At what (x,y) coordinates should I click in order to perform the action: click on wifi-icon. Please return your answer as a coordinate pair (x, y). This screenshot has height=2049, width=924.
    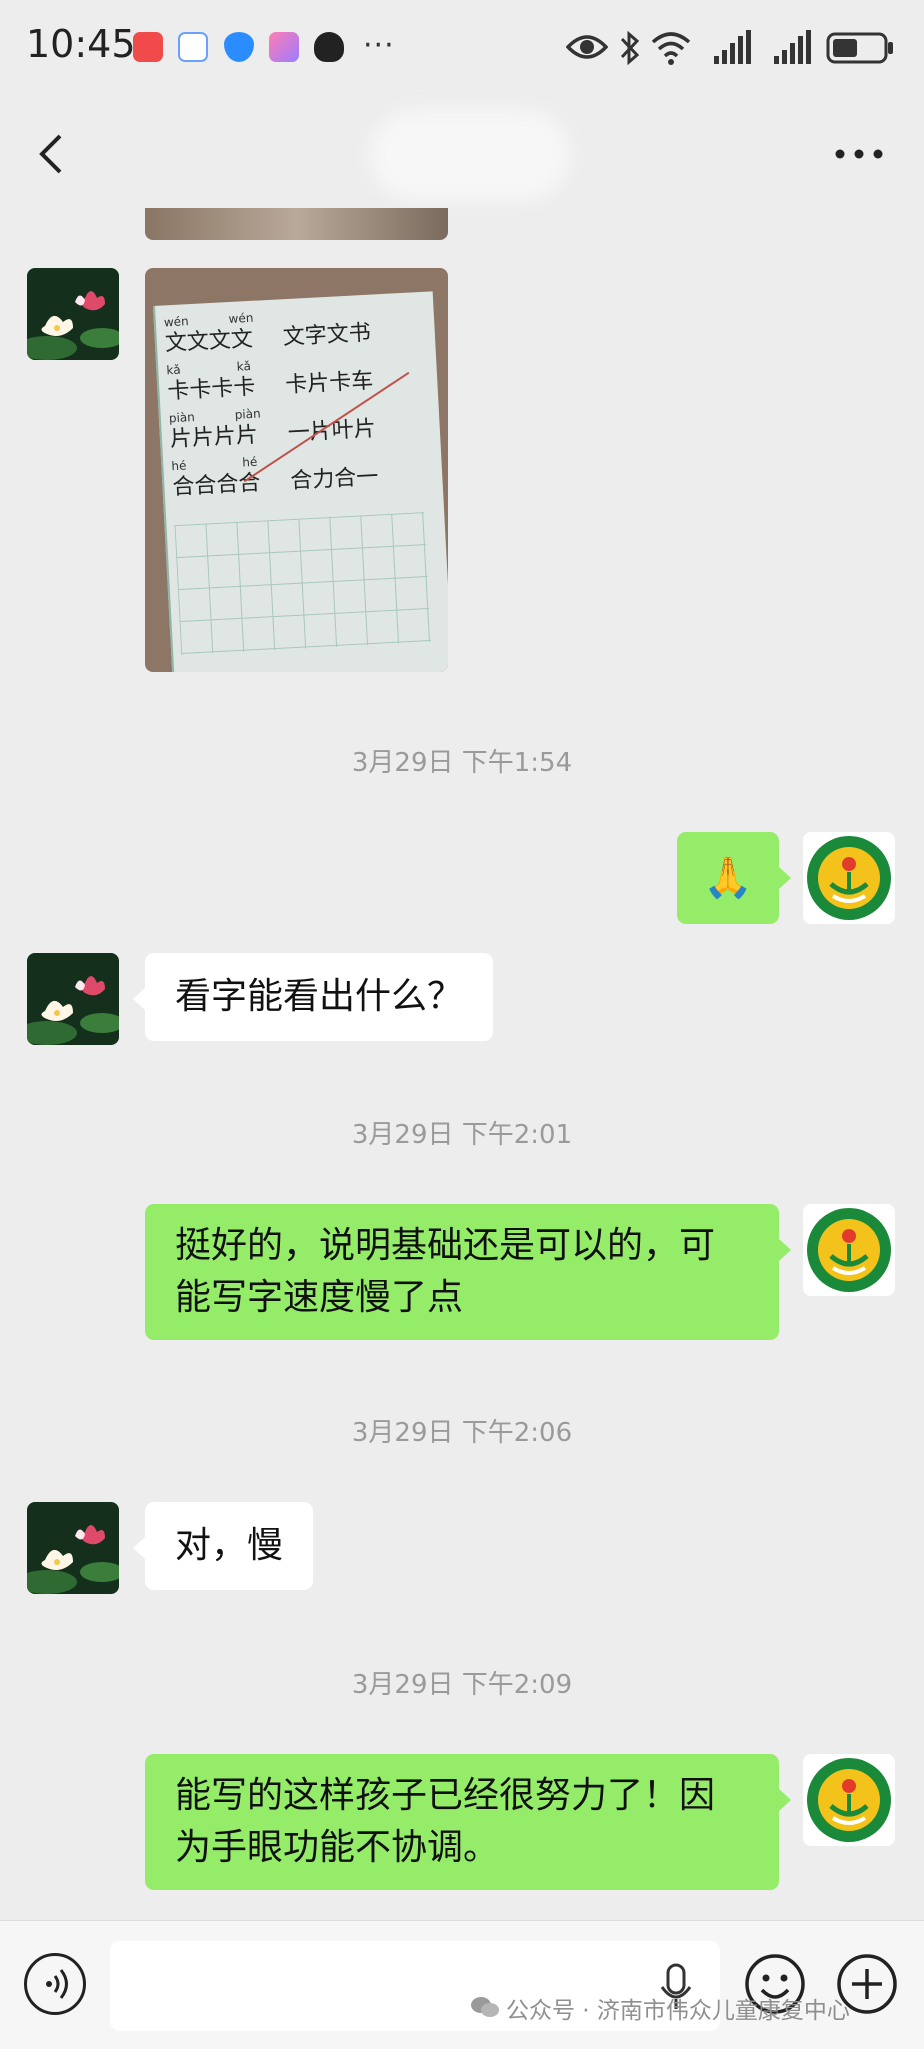
    Looking at the image, I should click on (671, 48).